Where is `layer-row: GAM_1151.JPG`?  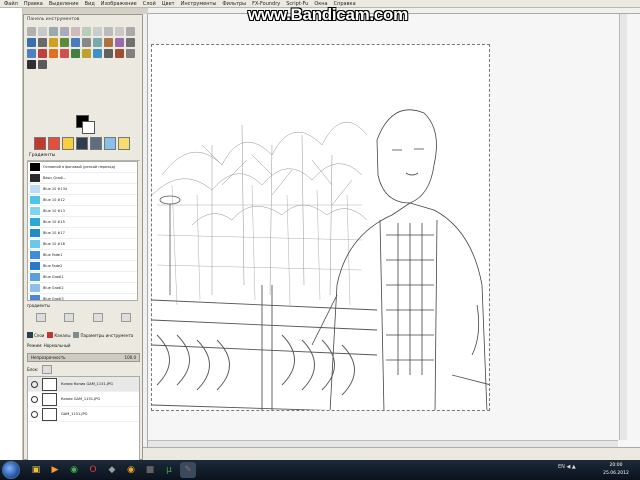
layer-row: GAM_1151.JPG is located at coordinates (83, 414).